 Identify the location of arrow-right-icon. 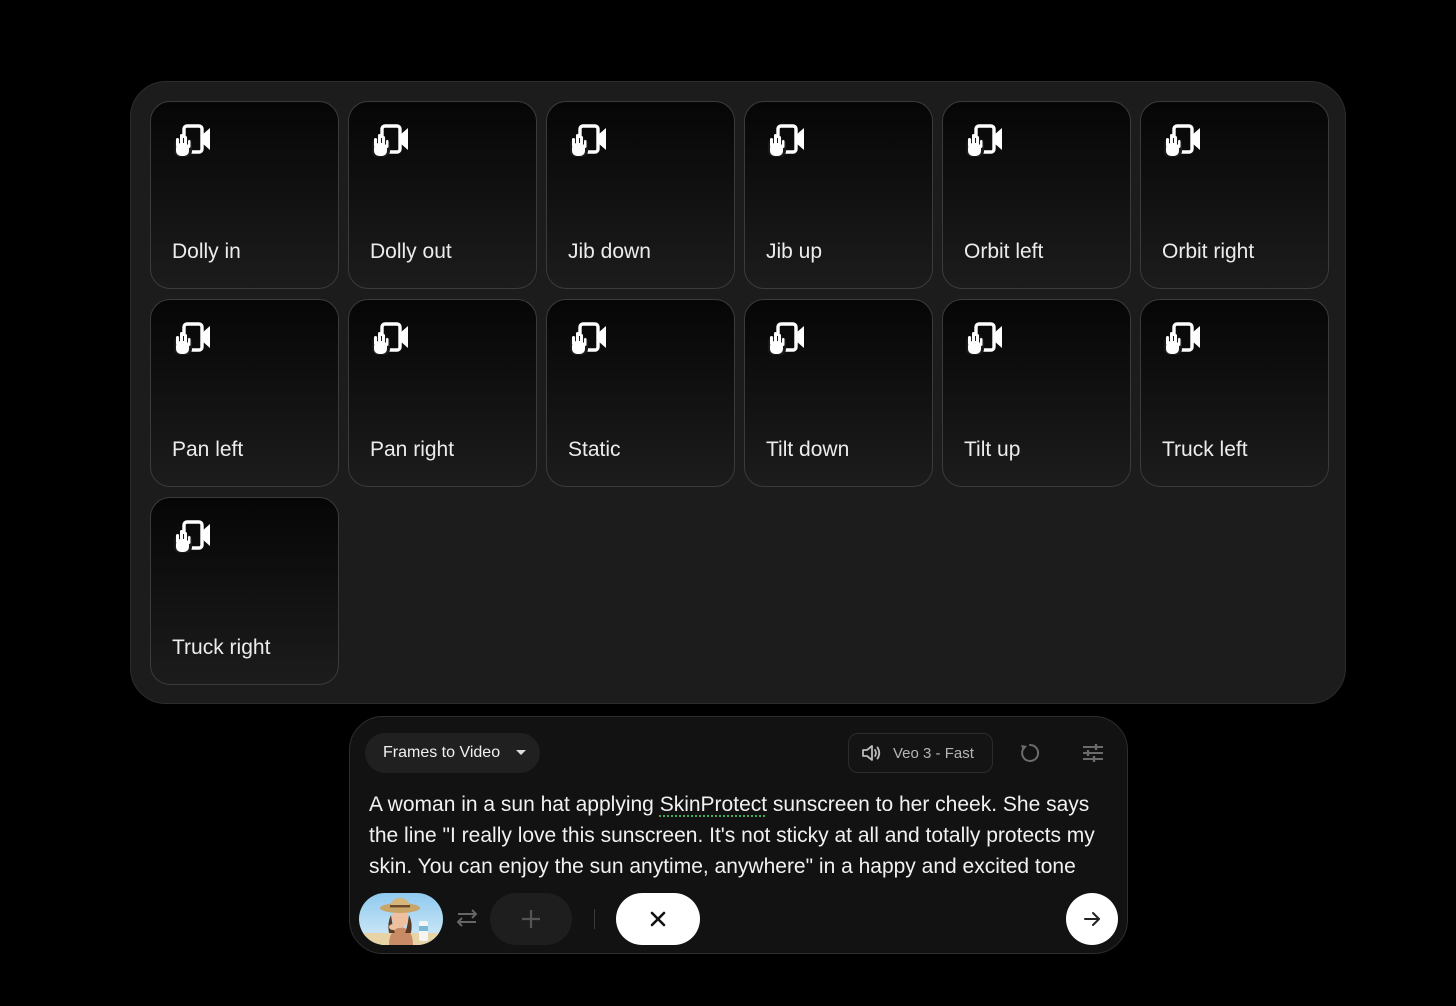
(1092, 919).